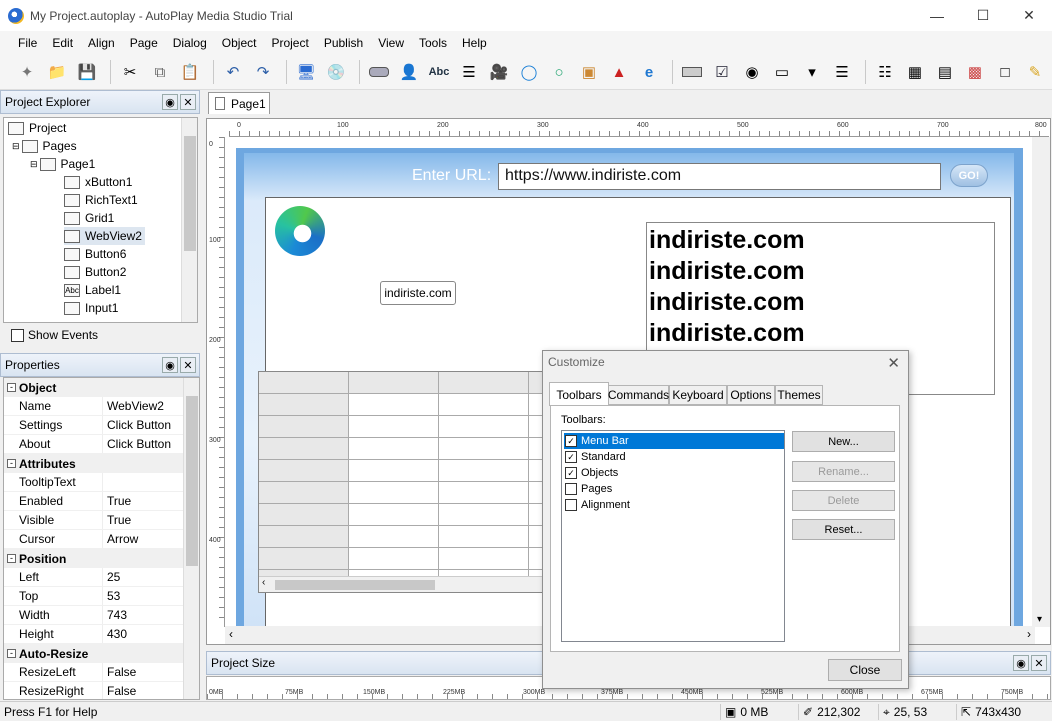 This screenshot has width=1052, height=721. I want to click on pencil-icon: ✎, so click(1035, 72).